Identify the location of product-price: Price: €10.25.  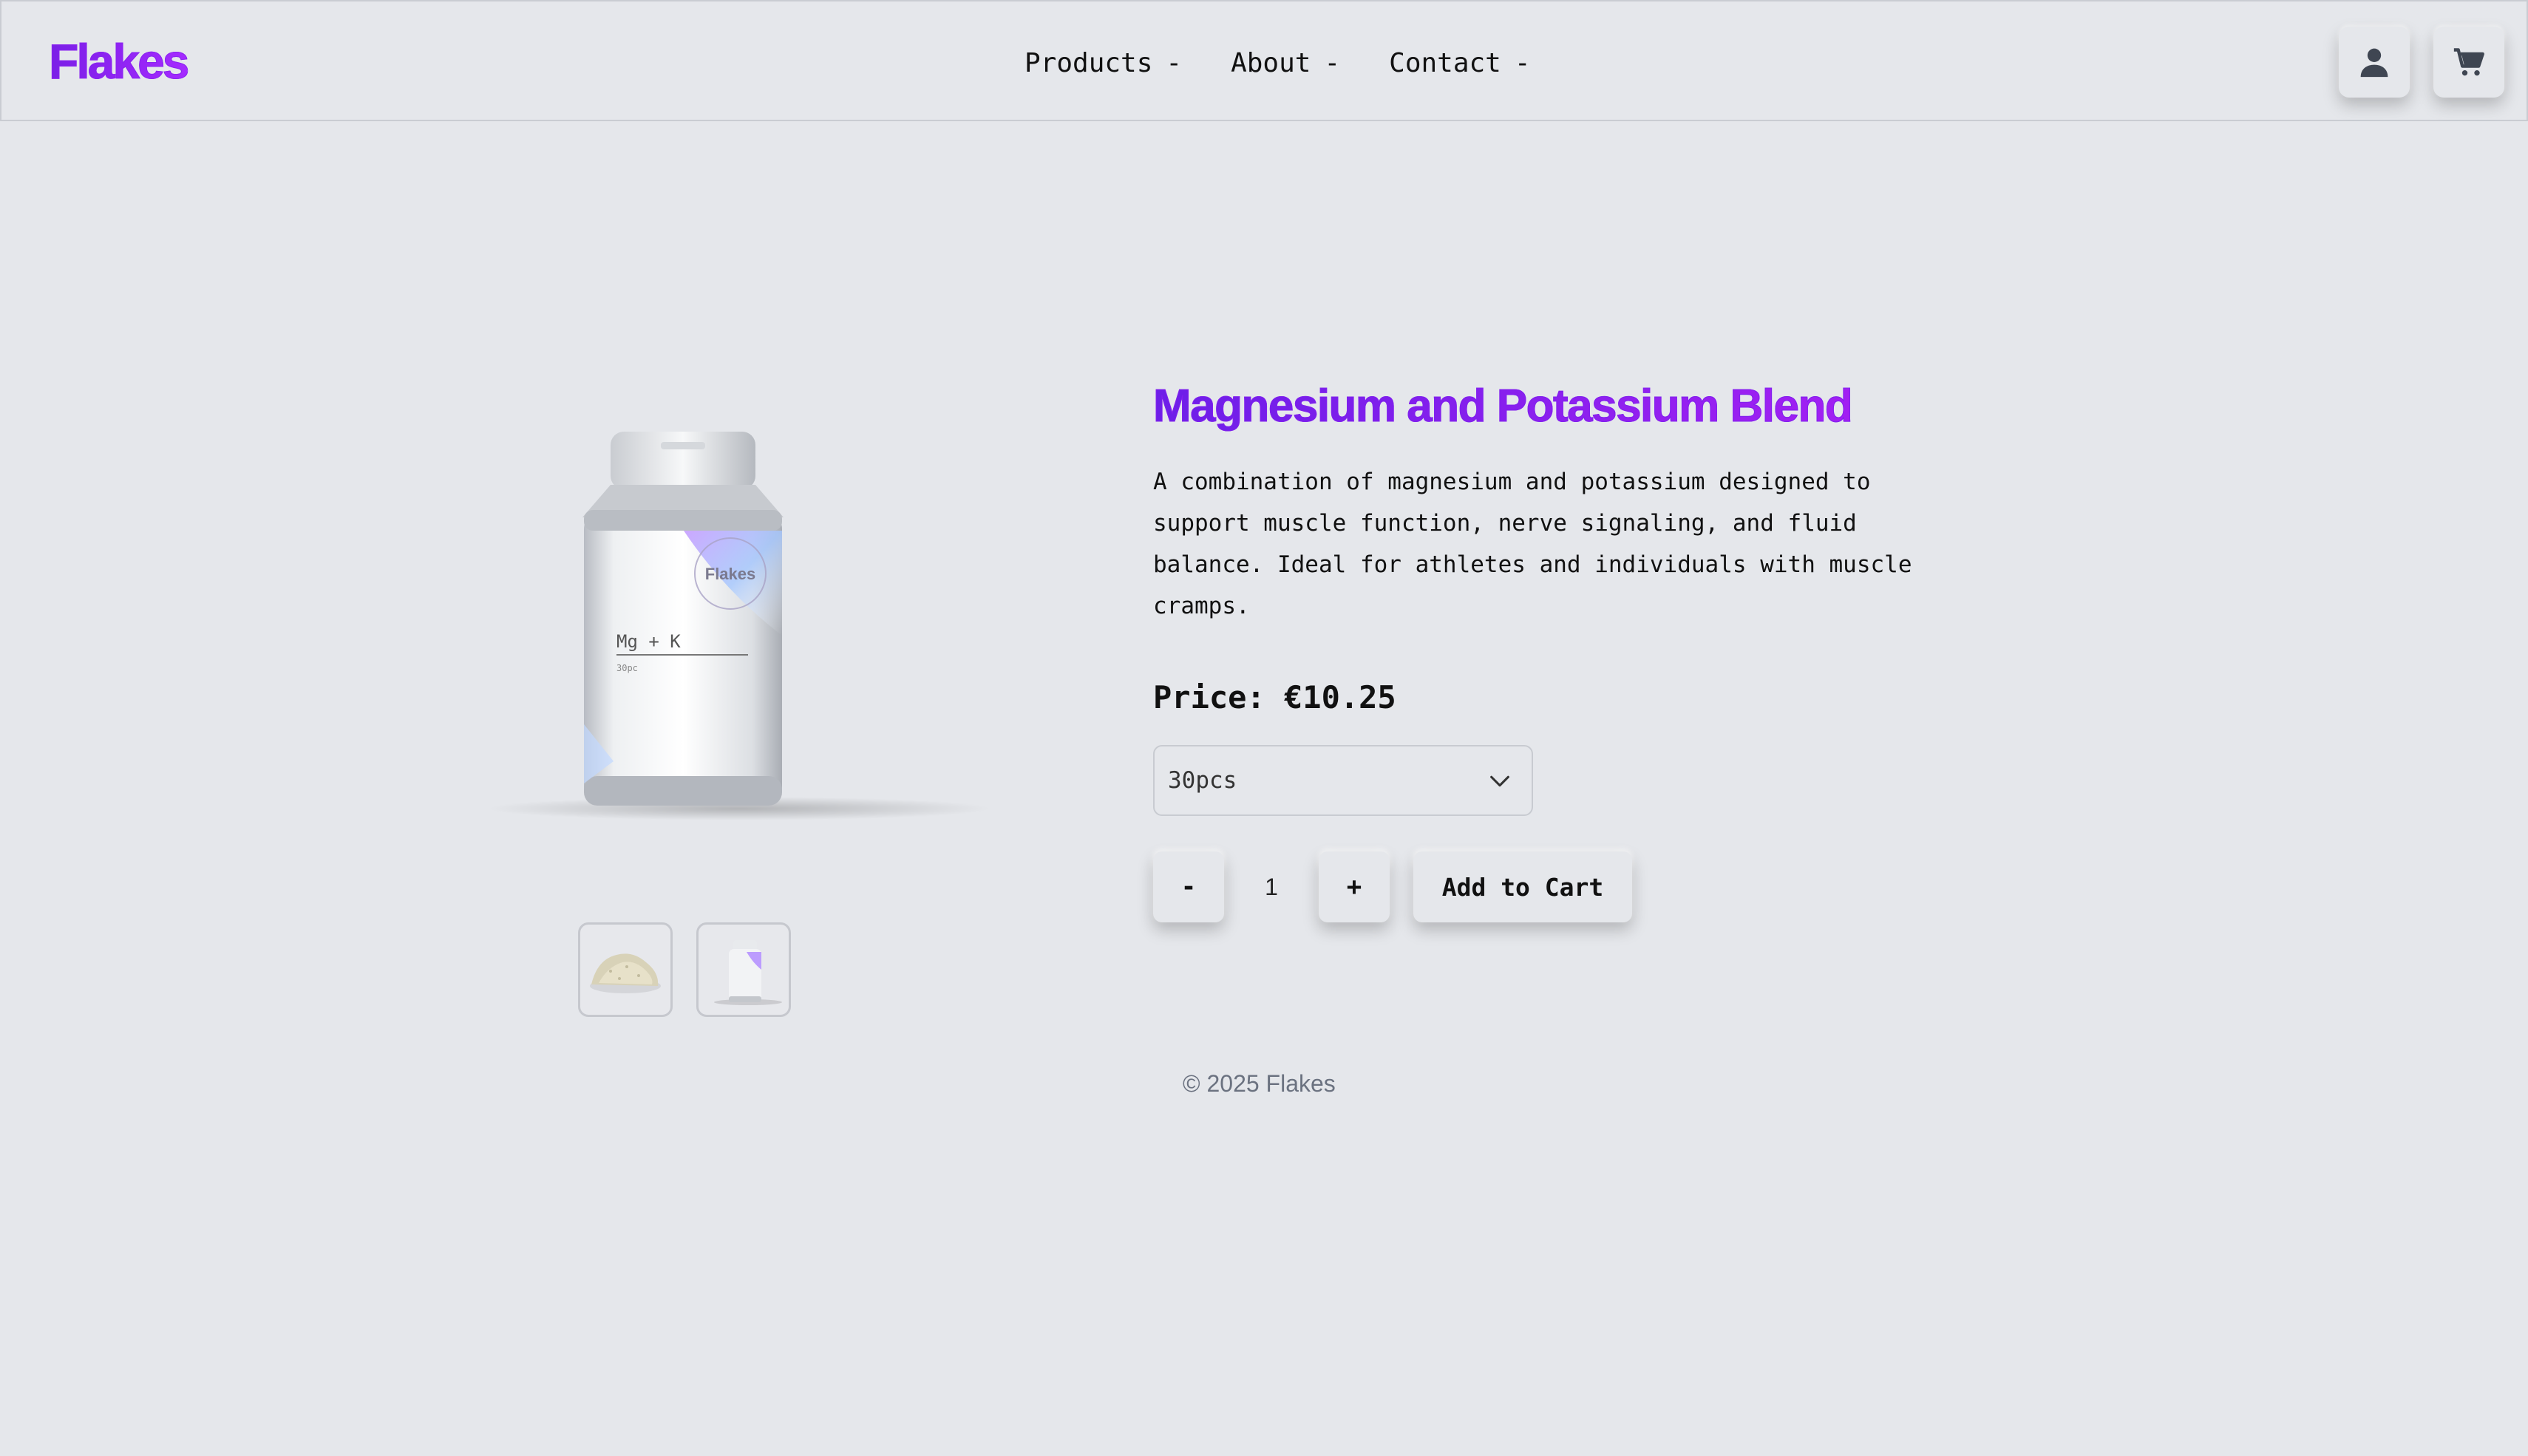
(1275, 697).